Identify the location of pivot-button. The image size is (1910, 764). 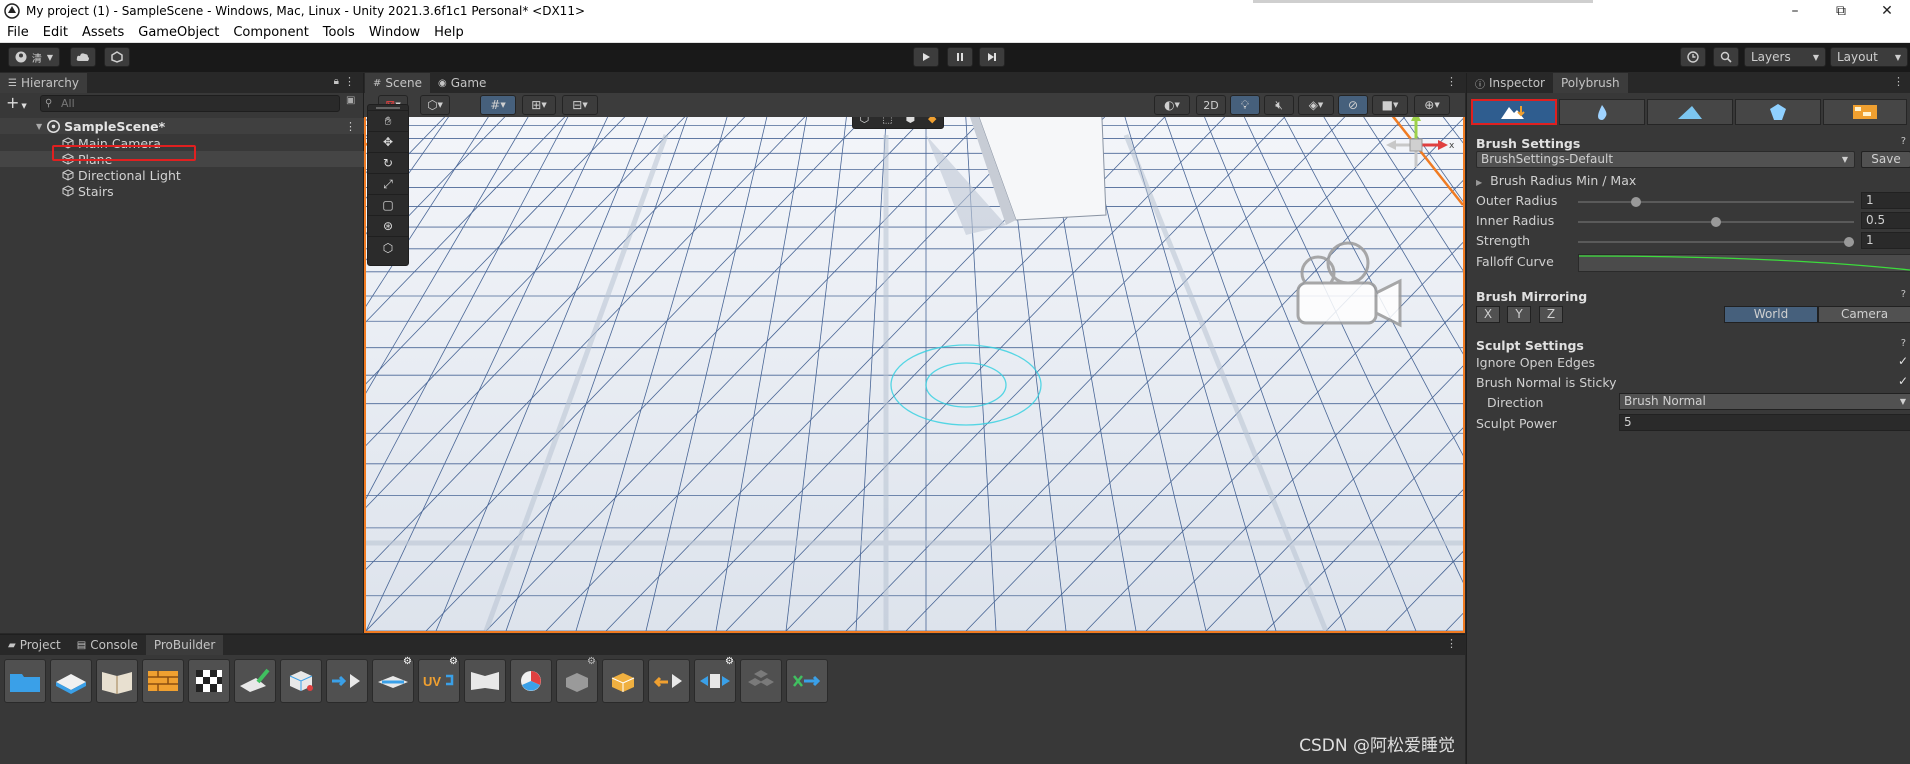
(531, 681).